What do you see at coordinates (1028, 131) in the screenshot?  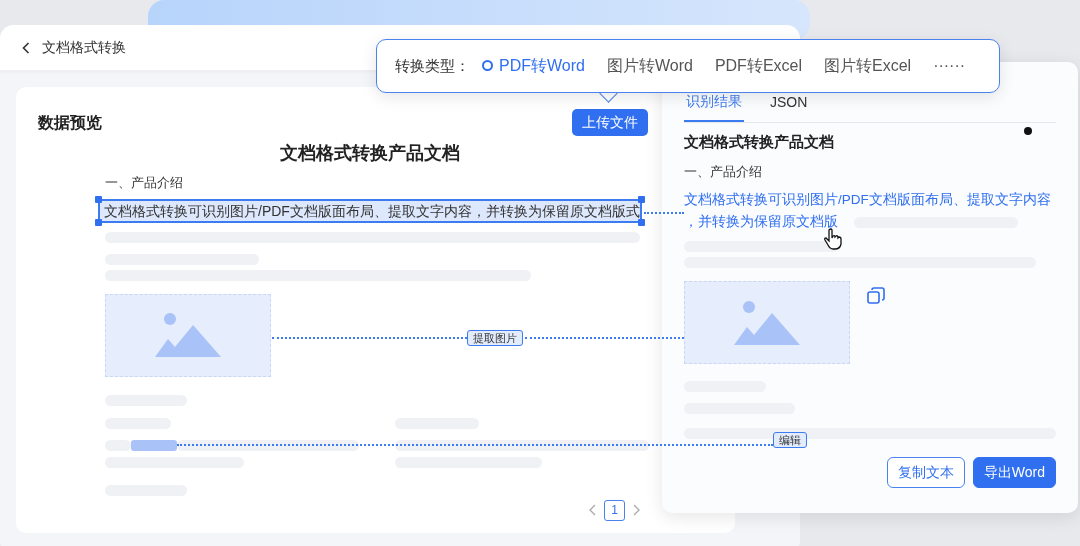 I see `status-dot` at bounding box center [1028, 131].